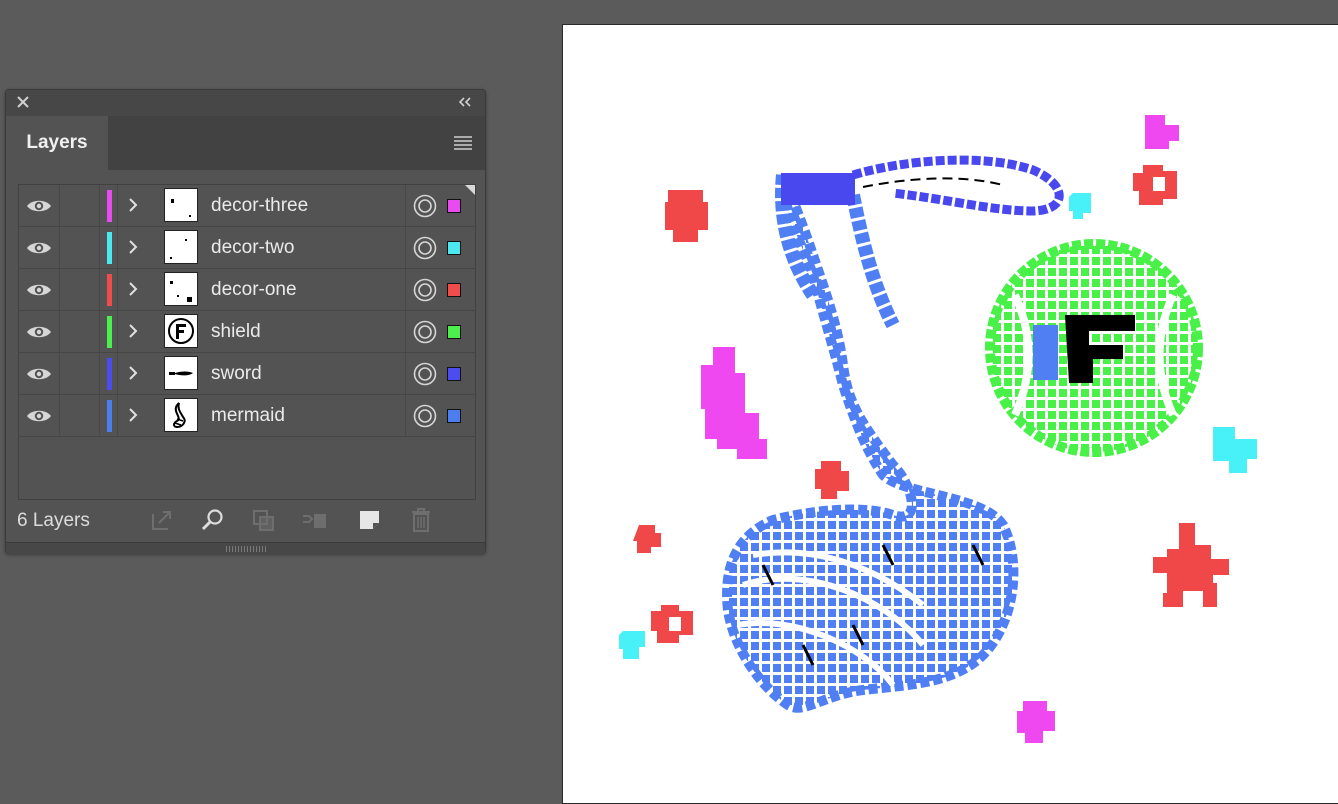 The height and width of the screenshot is (804, 1338). I want to click on layer-name: shield, so click(236, 332).